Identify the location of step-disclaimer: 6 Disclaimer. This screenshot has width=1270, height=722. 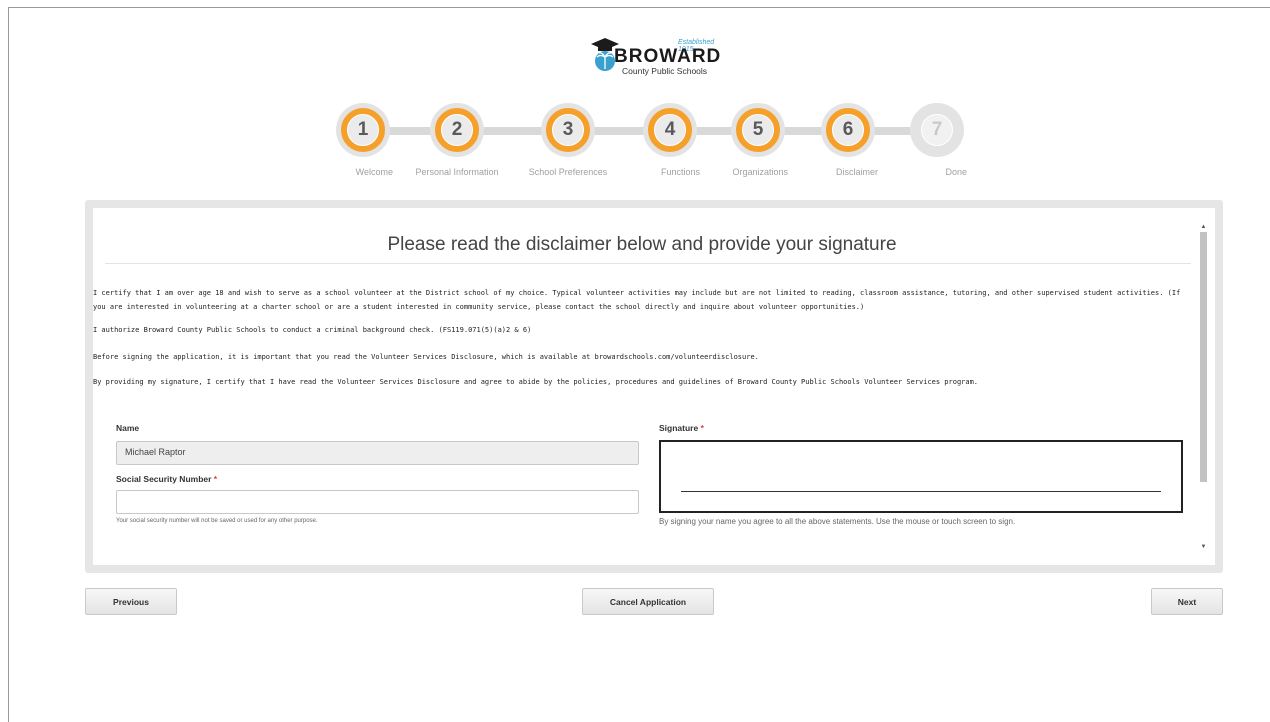
(848, 141).